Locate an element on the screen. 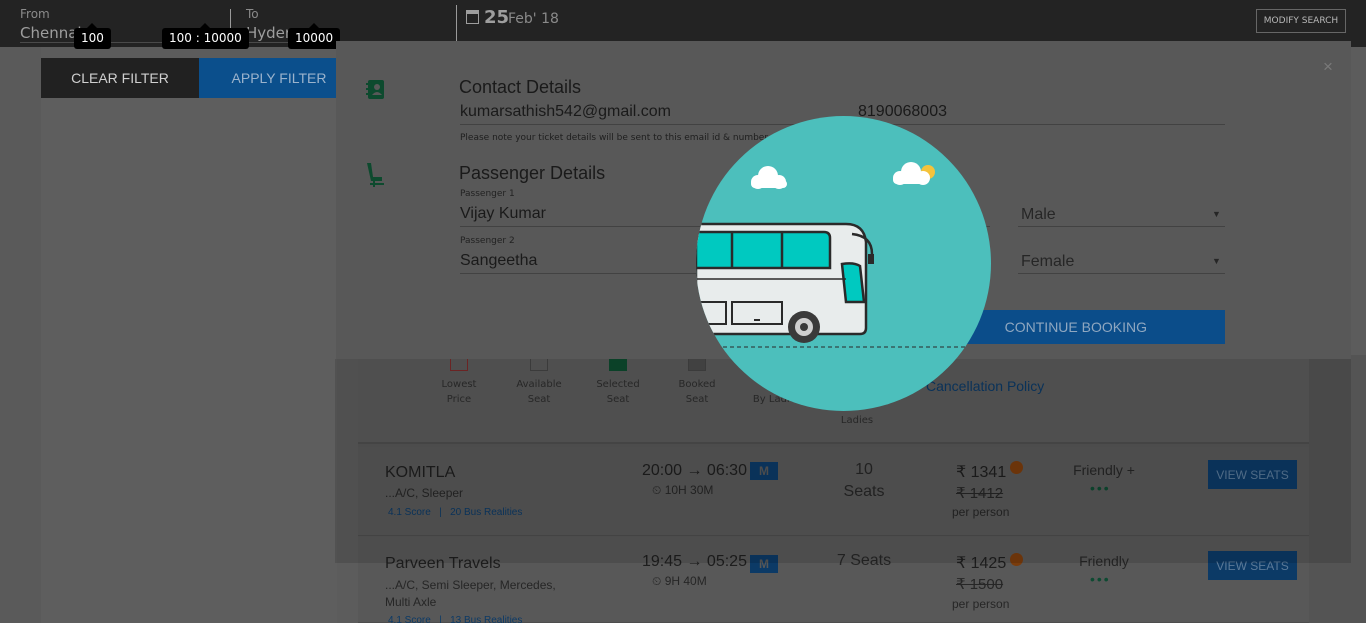 Image resolution: width=1366 pixels, height=623 pixels. bus-score: 4.1 Score | 13 Bus Realities is located at coordinates (455, 619).